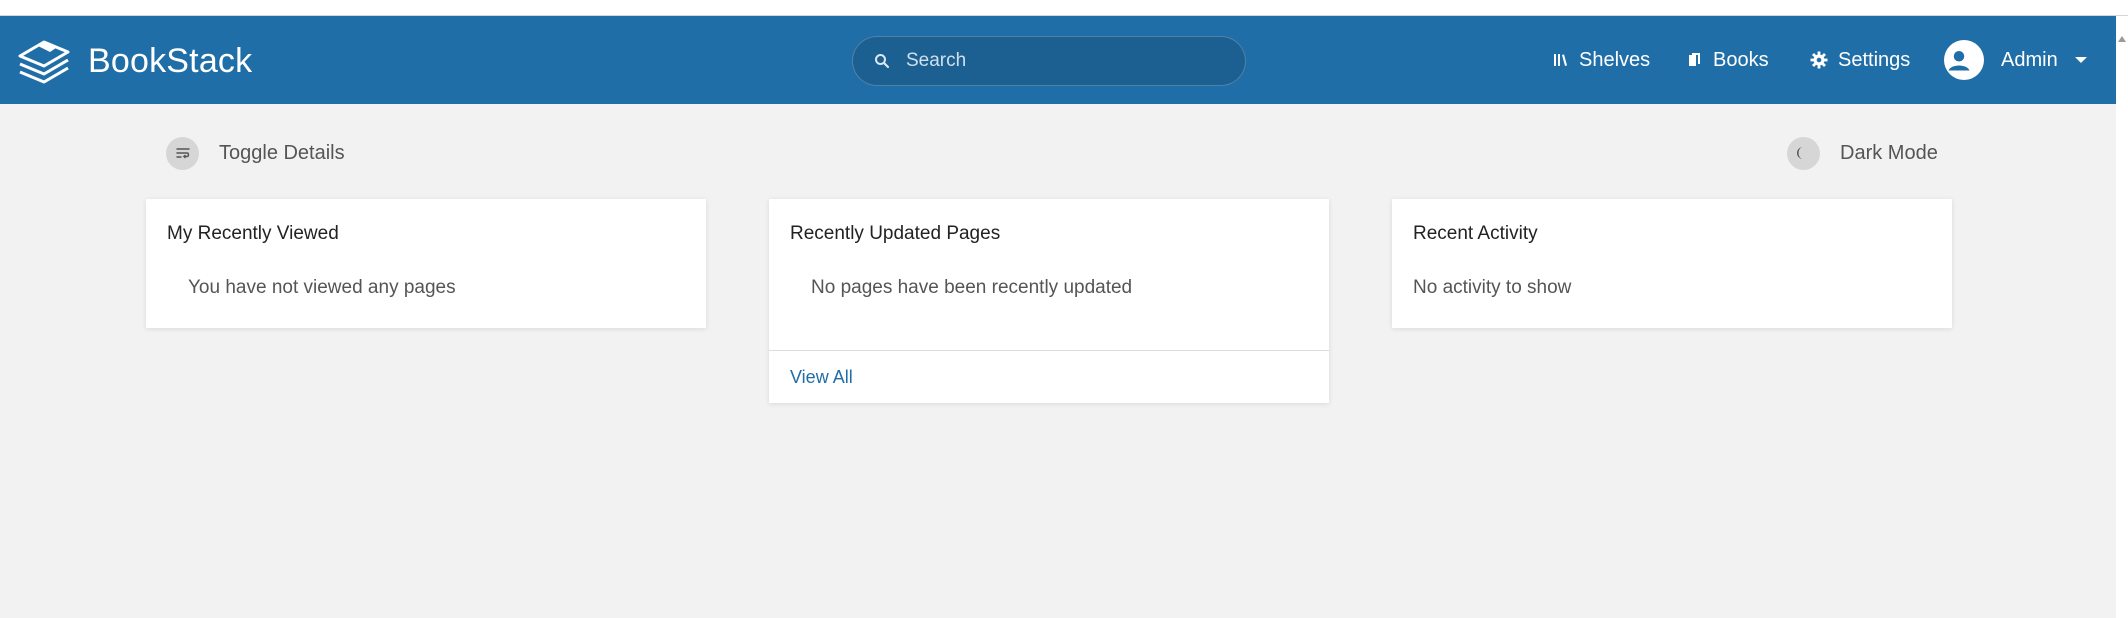 Image resolution: width=2128 pixels, height=618 pixels. I want to click on nav-shelves: Shelves, so click(1601, 60).